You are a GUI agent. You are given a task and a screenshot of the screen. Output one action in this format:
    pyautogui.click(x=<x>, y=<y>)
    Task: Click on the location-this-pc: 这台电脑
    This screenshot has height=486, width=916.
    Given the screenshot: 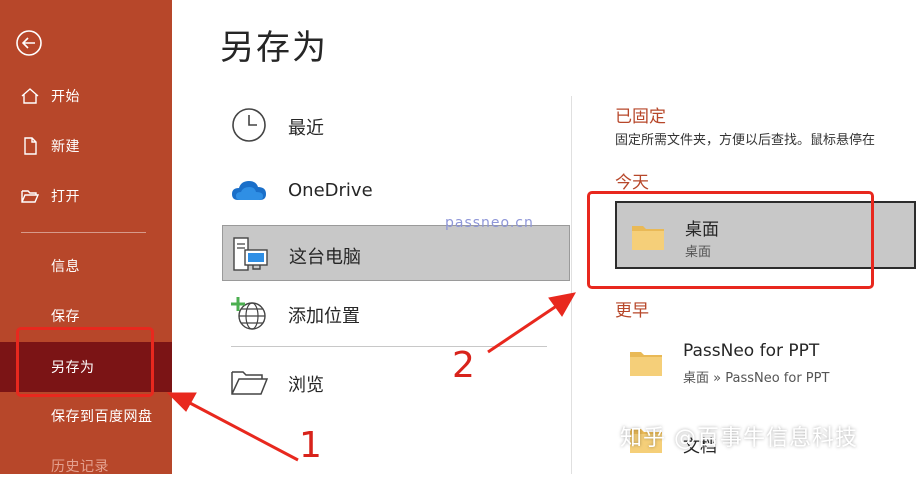 What is the action you would take?
    pyautogui.click(x=396, y=253)
    